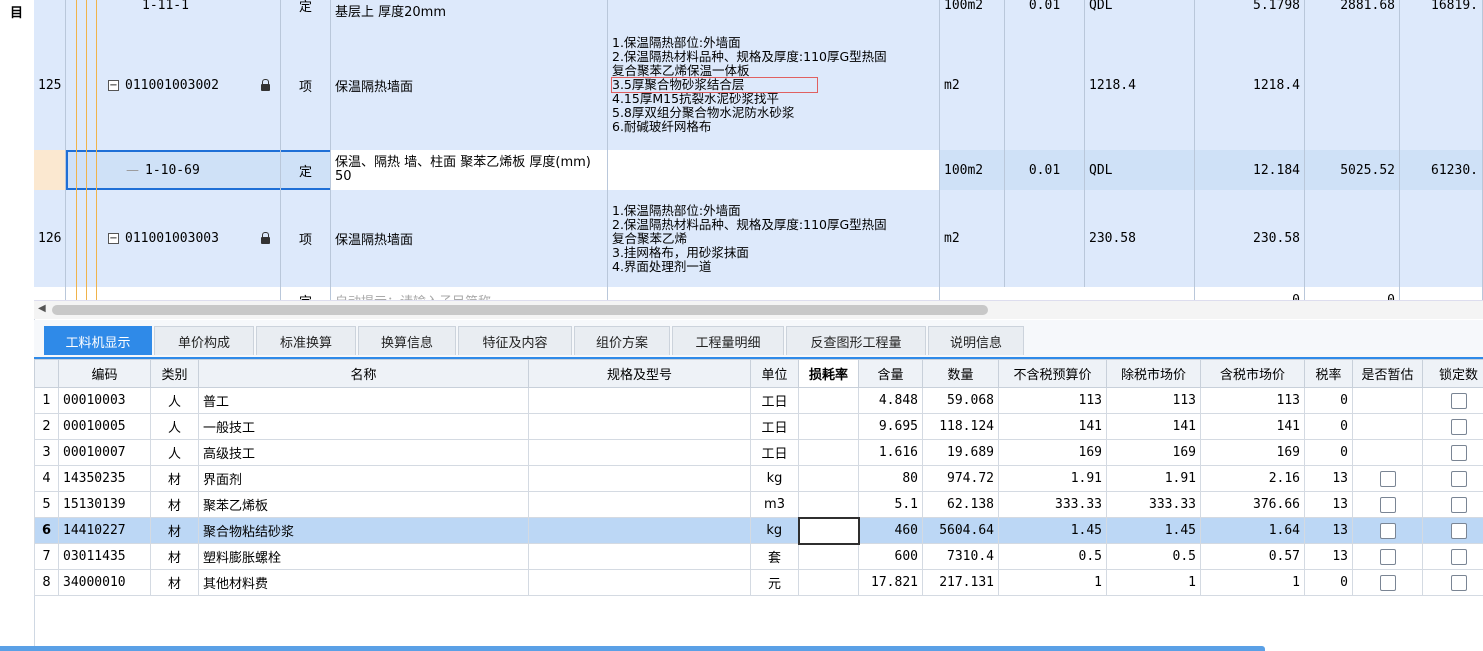 This screenshot has width=1483, height=651. I want to click on market-price-inc-tax: 169, so click(1252, 452).